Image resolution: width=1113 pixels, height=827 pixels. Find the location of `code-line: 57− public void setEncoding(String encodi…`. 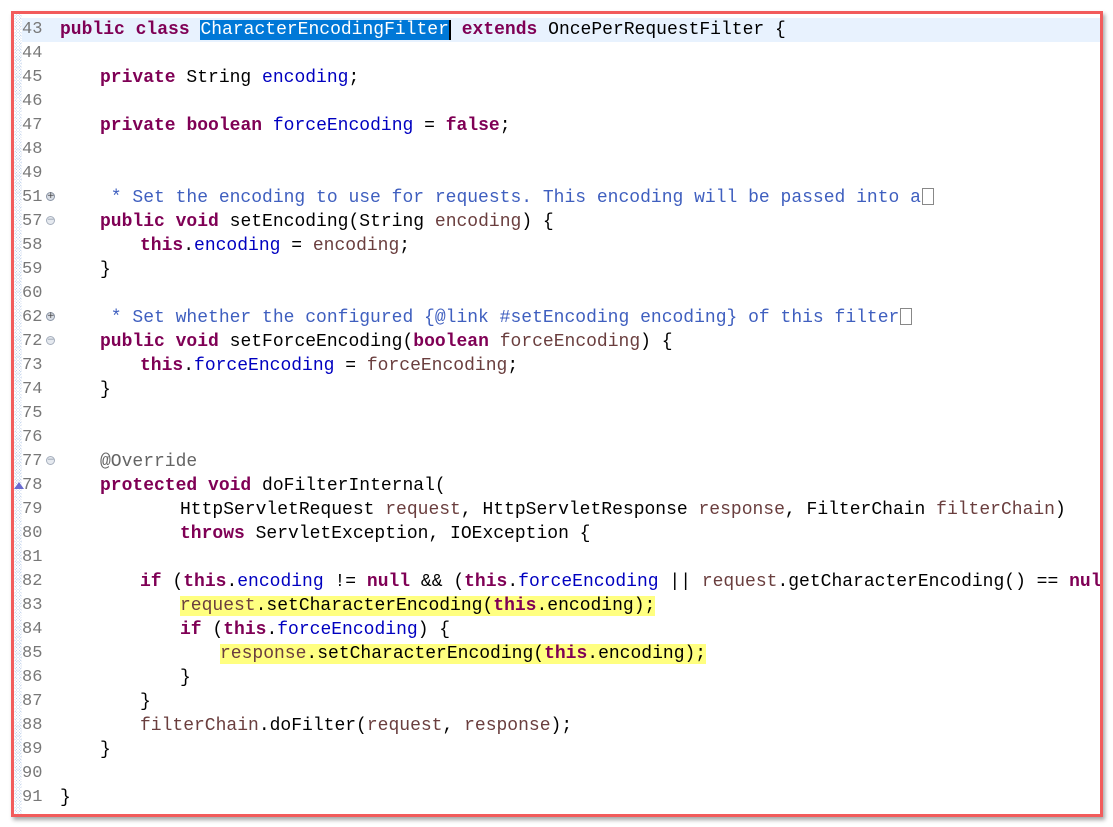

code-line: 57− public void setEncoding(String encodi… is located at coordinates (561, 222).